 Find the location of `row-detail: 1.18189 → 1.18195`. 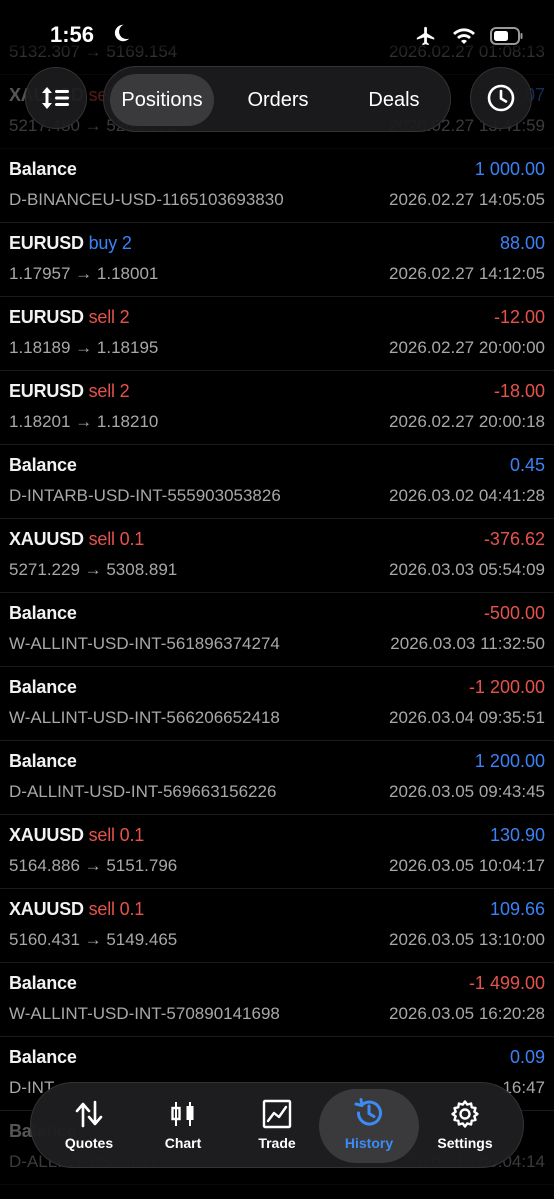

row-detail: 1.18189 → 1.18195 is located at coordinates (84, 347).